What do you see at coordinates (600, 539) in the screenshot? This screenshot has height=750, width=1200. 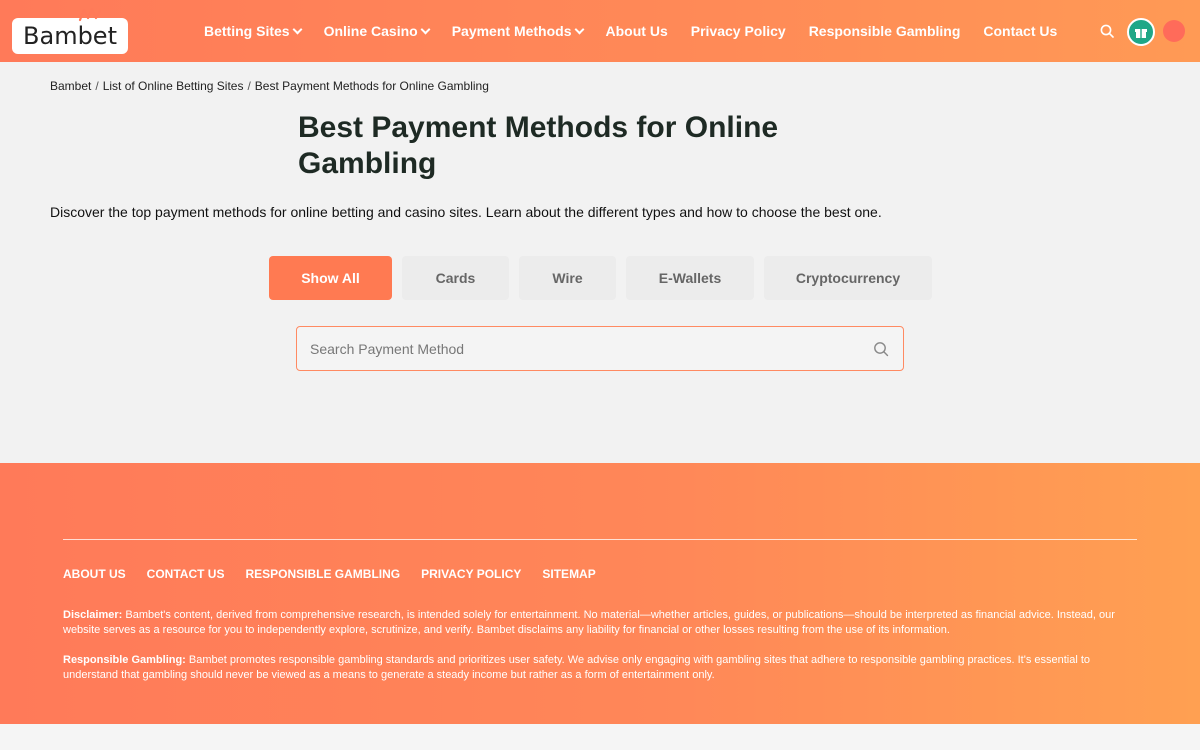 I see `footer-divider` at bounding box center [600, 539].